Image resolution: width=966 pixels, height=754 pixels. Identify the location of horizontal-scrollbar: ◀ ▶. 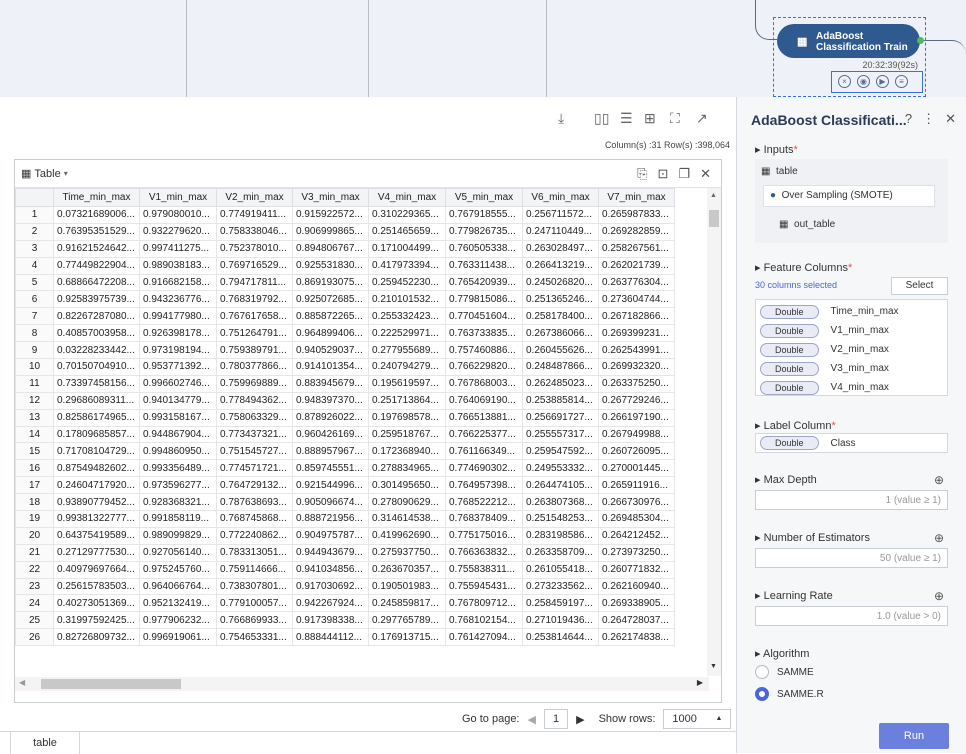
(362, 684).